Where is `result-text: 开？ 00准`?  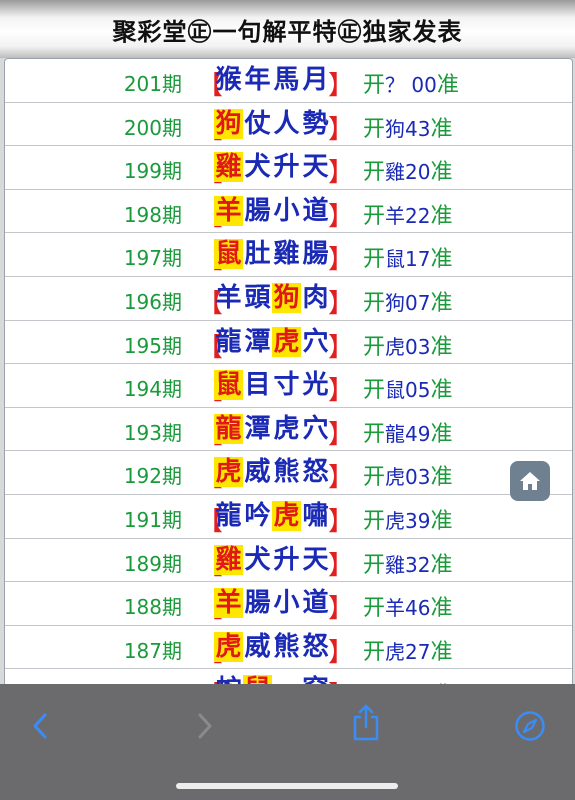
result-text: 开？ 00准 is located at coordinates (411, 83).